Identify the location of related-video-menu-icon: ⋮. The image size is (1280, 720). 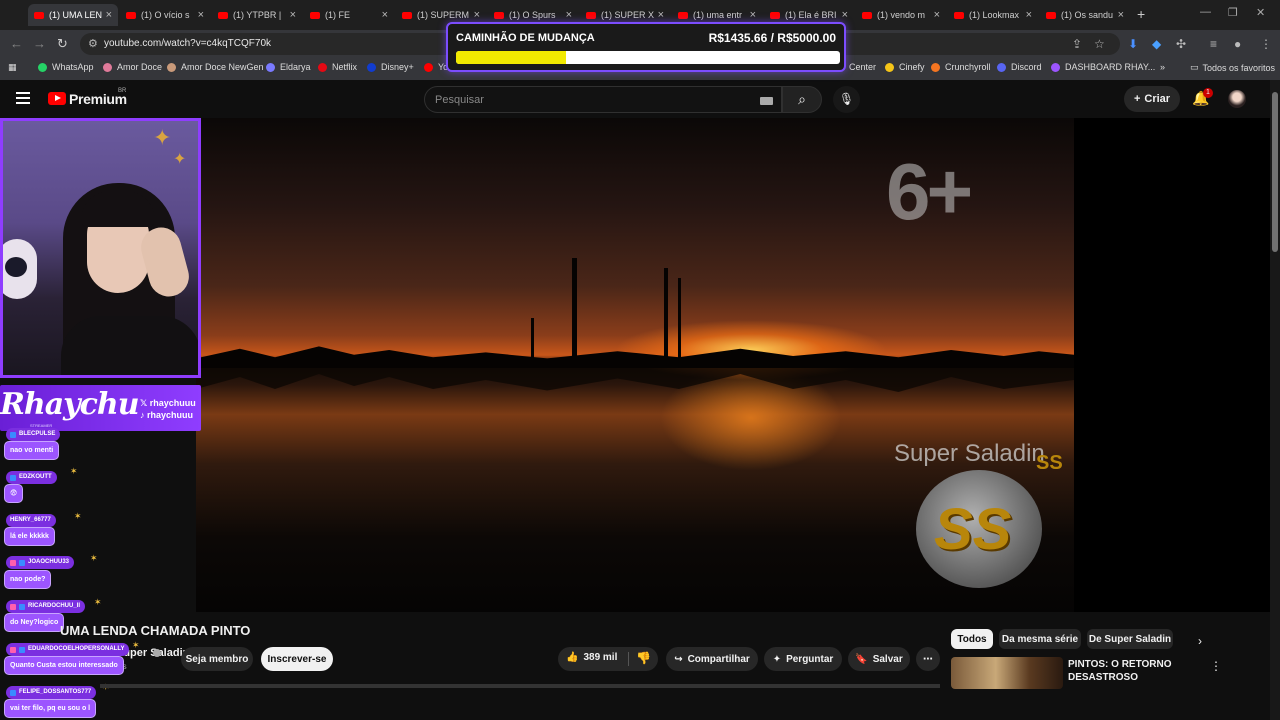
(1216, 666).